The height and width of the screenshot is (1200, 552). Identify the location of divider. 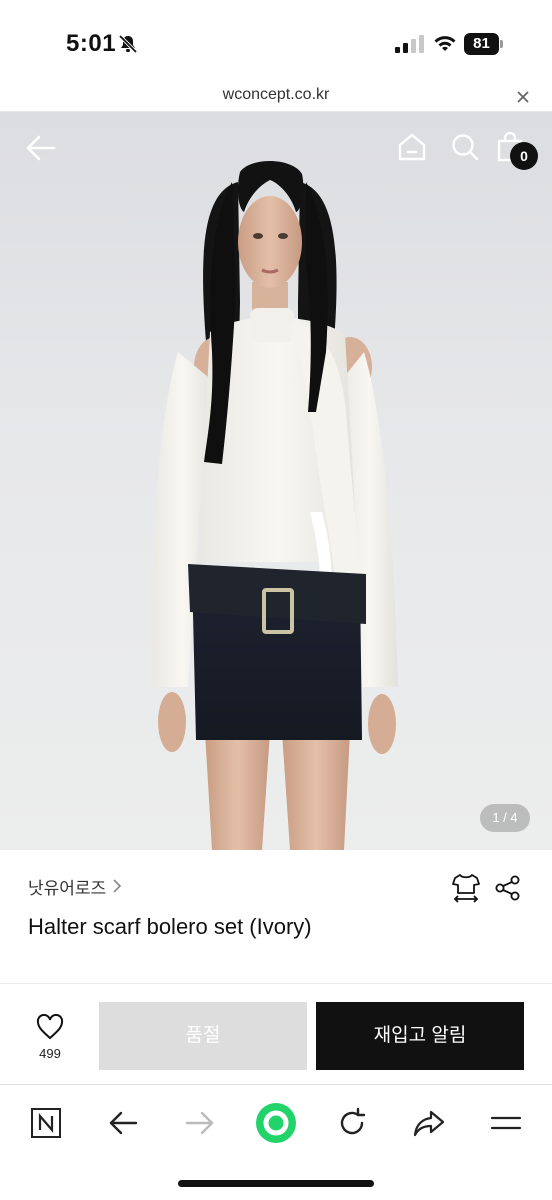
(276, 983).